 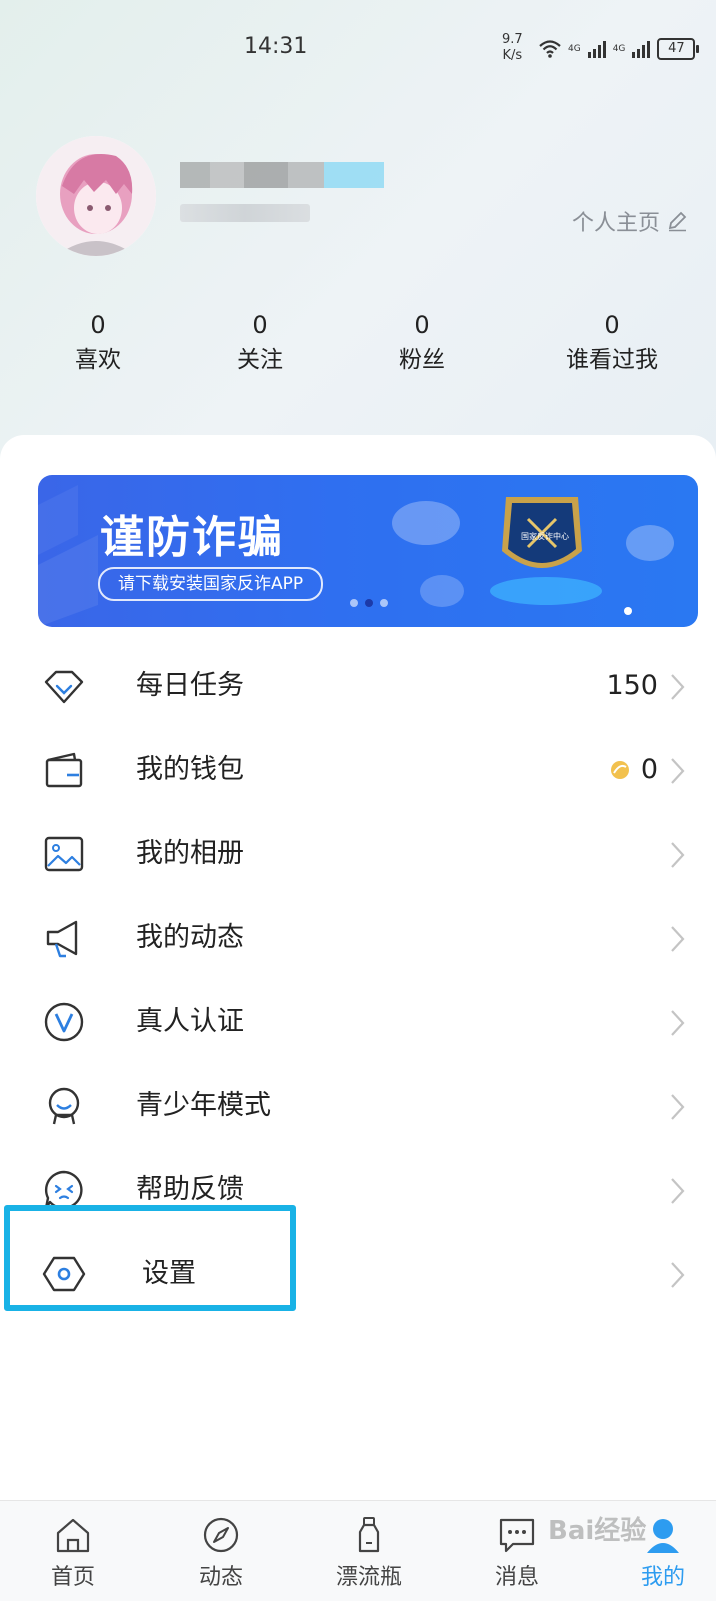 I want to click on verified-v-icon, so click(x=64, y=1022).